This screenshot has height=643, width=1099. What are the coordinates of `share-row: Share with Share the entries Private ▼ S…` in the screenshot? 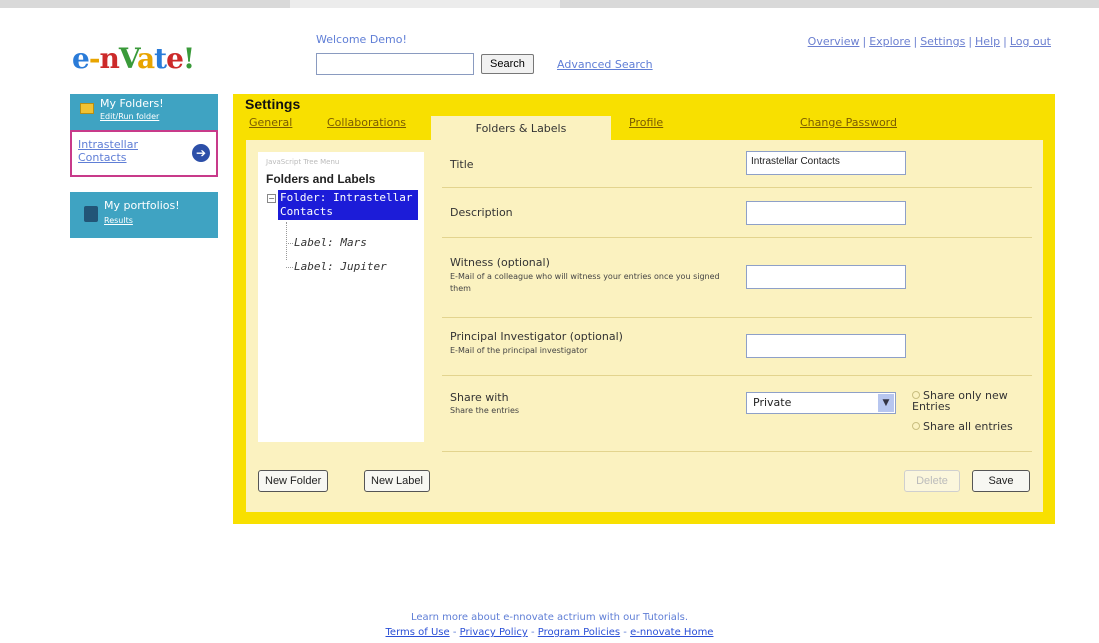 It's located at (737, 414).